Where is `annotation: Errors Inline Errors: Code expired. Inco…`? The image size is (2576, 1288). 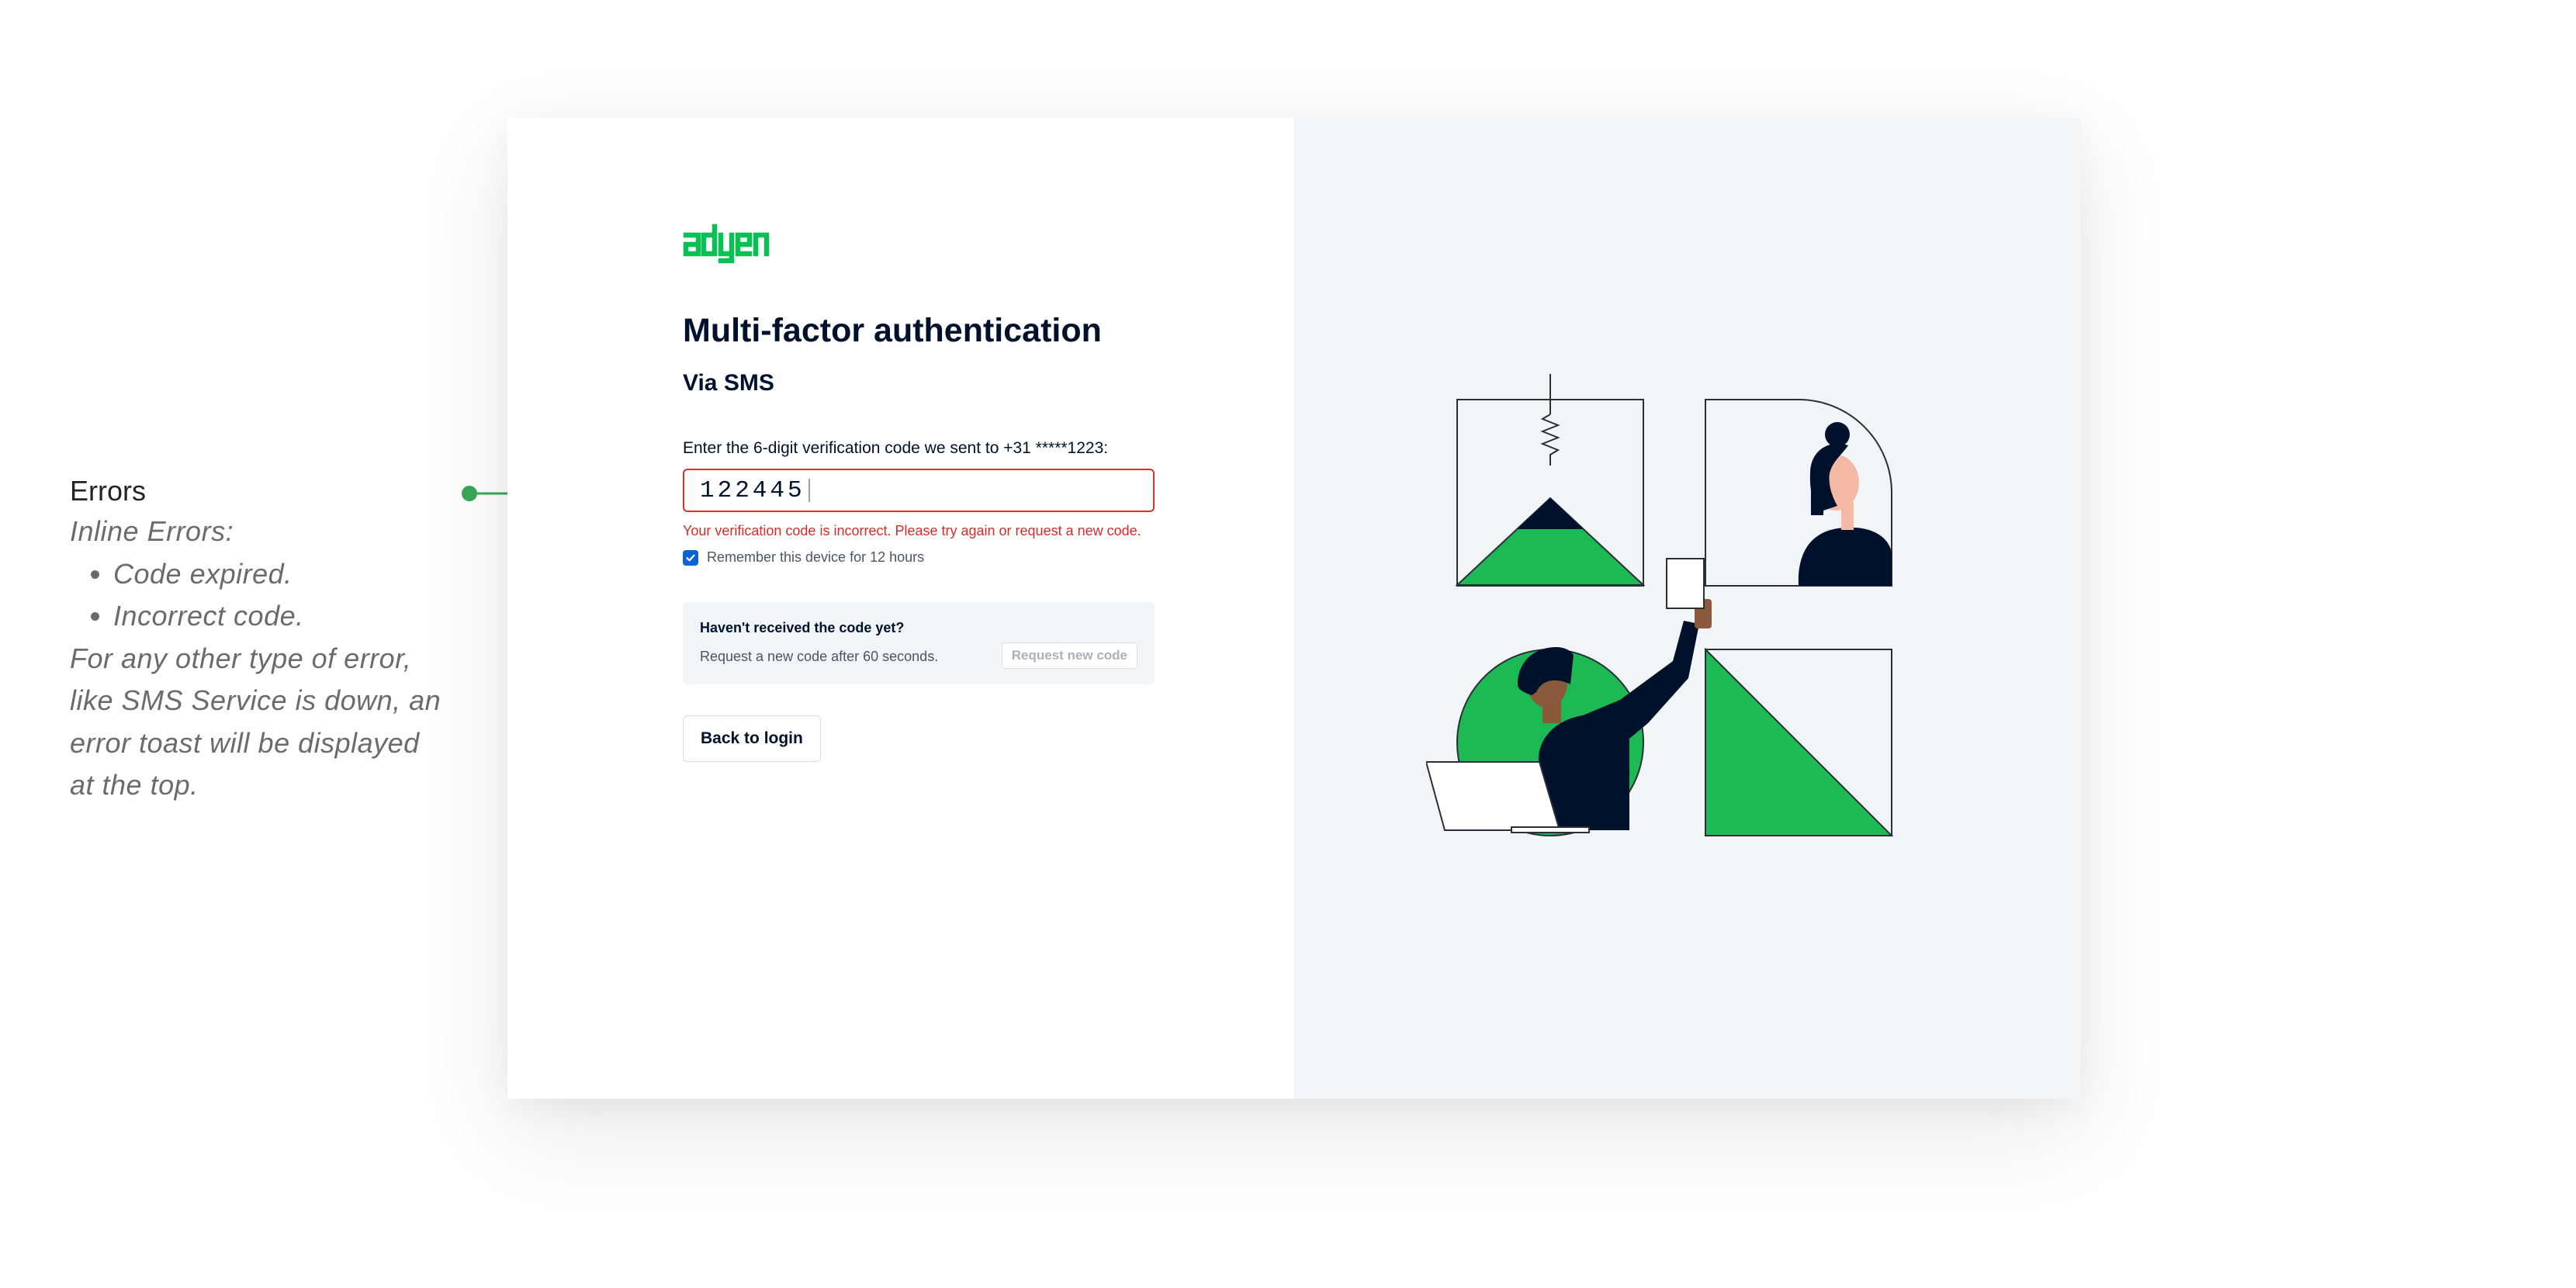
annotation: Errors Inline Errors: Code expired. Inco… is located at coordinates (271, 639).